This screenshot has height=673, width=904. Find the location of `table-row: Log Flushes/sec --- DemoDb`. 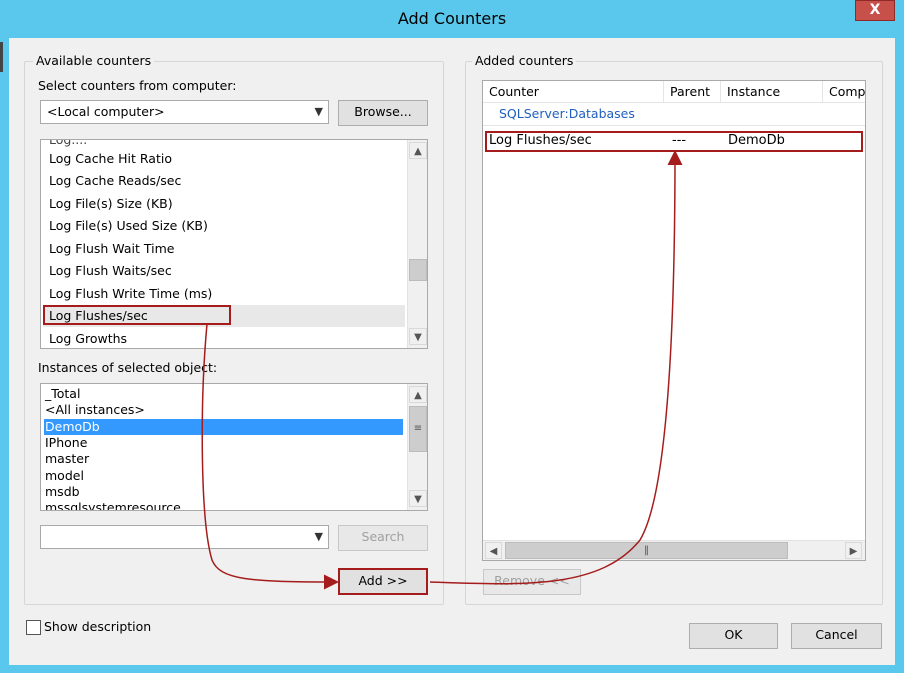

table-row: Log Flushes/sec --- DemoDb is located at coordinates (674, 141).